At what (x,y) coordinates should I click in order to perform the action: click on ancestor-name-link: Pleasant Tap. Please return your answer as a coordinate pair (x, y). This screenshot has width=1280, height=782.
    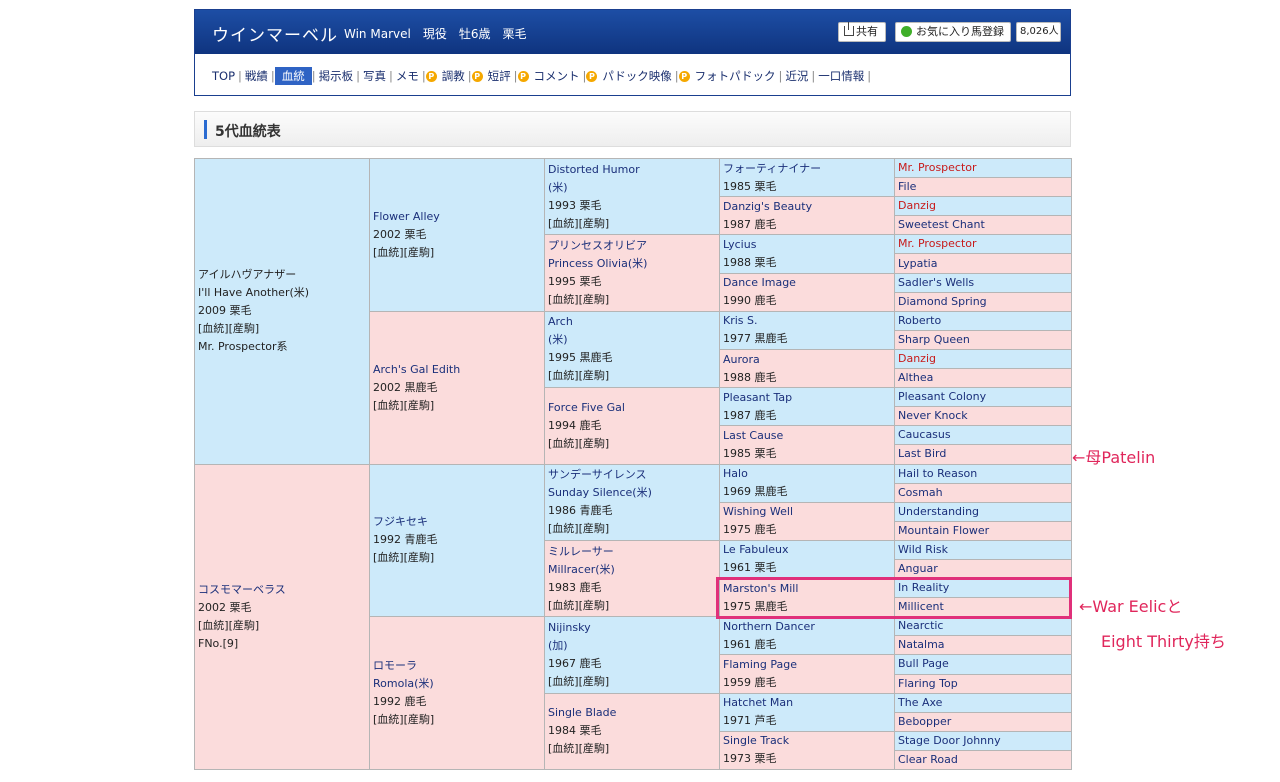
    Looking at the image, I should click on (807, 398).